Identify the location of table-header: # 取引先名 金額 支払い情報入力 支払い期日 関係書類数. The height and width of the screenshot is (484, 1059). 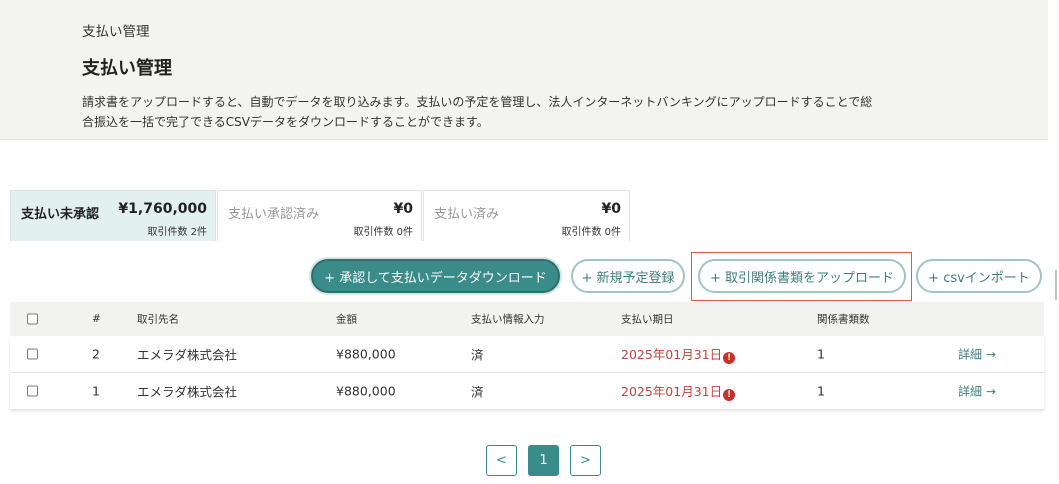
(527, 319).